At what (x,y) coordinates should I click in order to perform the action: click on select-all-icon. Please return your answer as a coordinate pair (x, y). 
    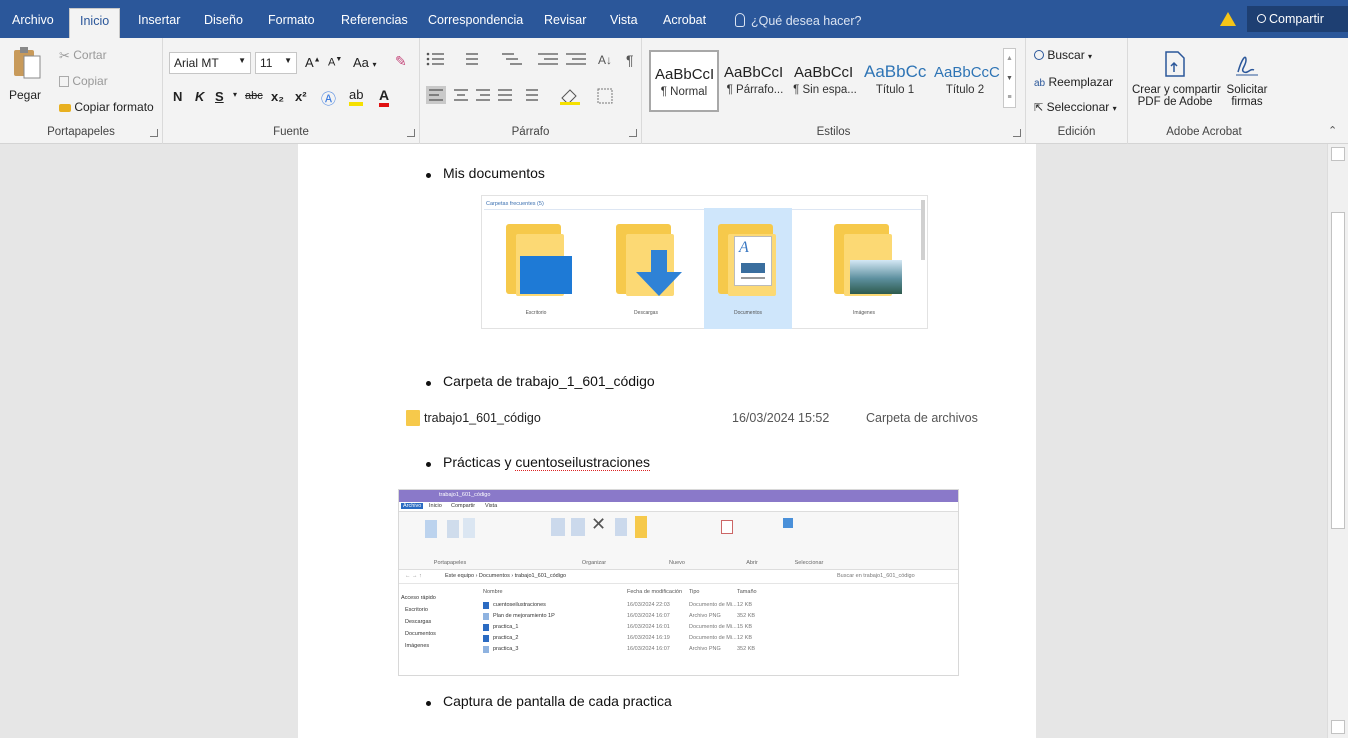
    Looking at the image, I should click on (788, 523).